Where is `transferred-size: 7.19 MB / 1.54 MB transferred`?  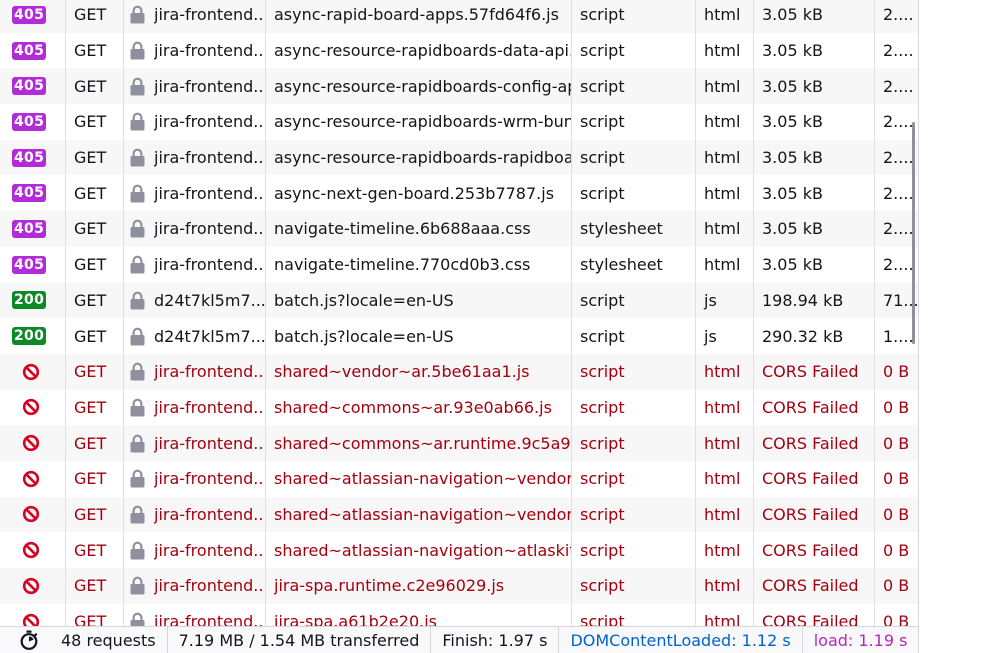 transferred-size: 7.19 MB / 1.54 MB transferred is located at coordinates (300, 640).